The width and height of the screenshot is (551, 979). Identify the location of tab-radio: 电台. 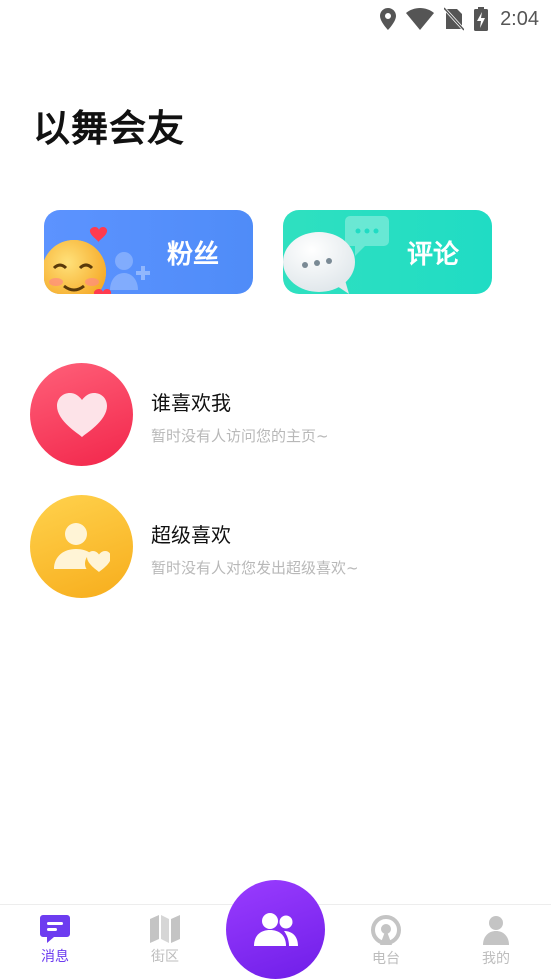
(386, 945).